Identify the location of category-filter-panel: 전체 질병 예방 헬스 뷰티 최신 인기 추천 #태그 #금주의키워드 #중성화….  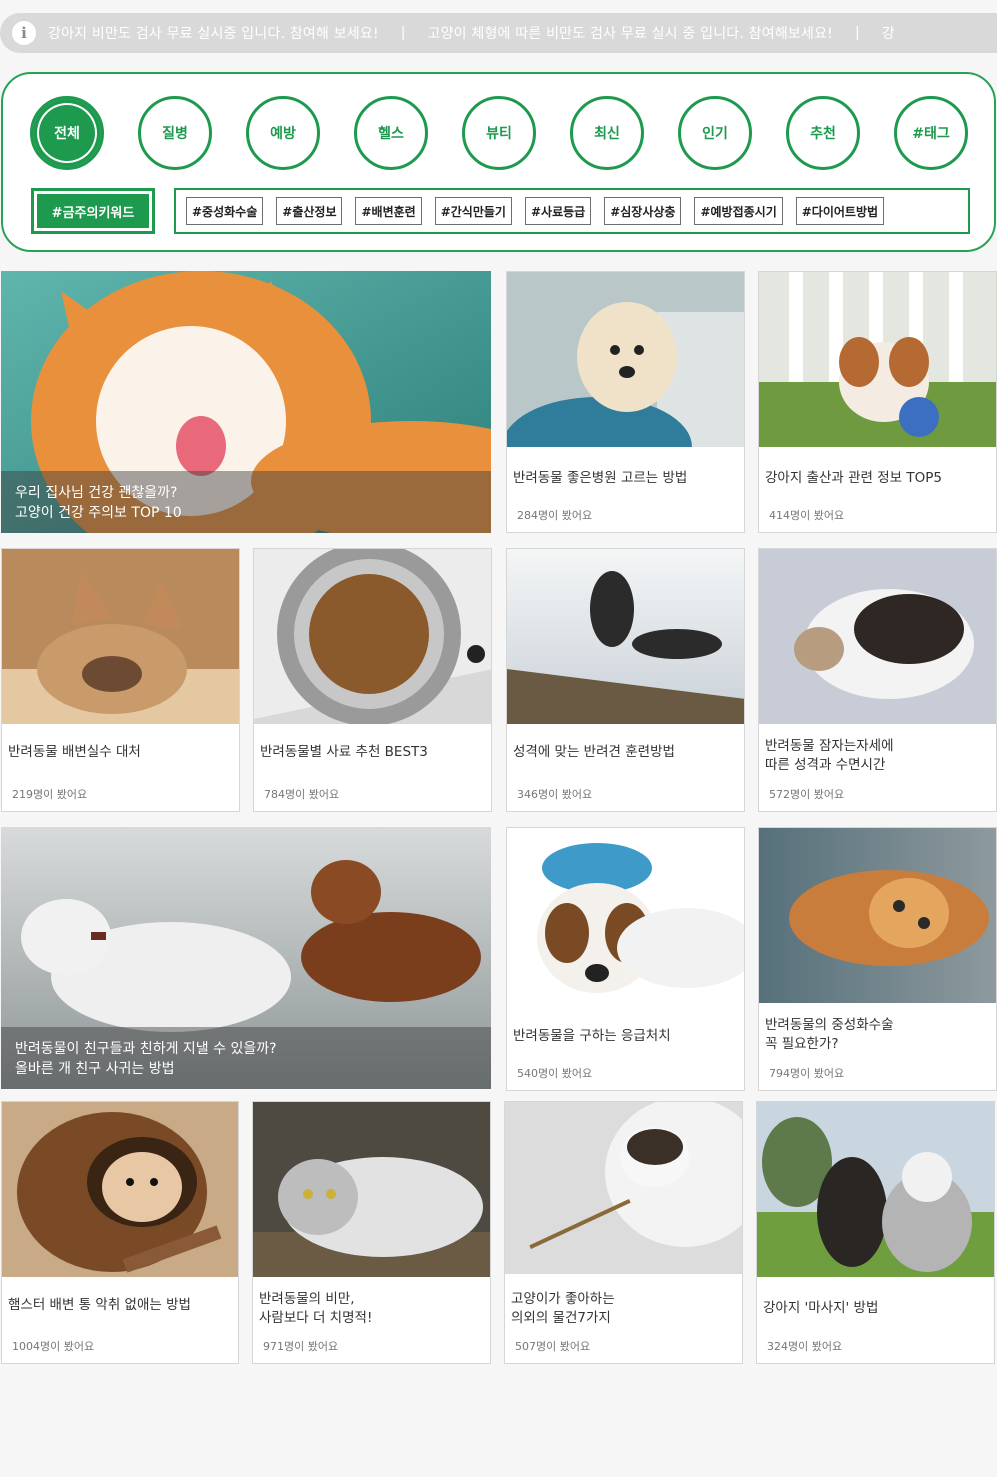
(498, 162).